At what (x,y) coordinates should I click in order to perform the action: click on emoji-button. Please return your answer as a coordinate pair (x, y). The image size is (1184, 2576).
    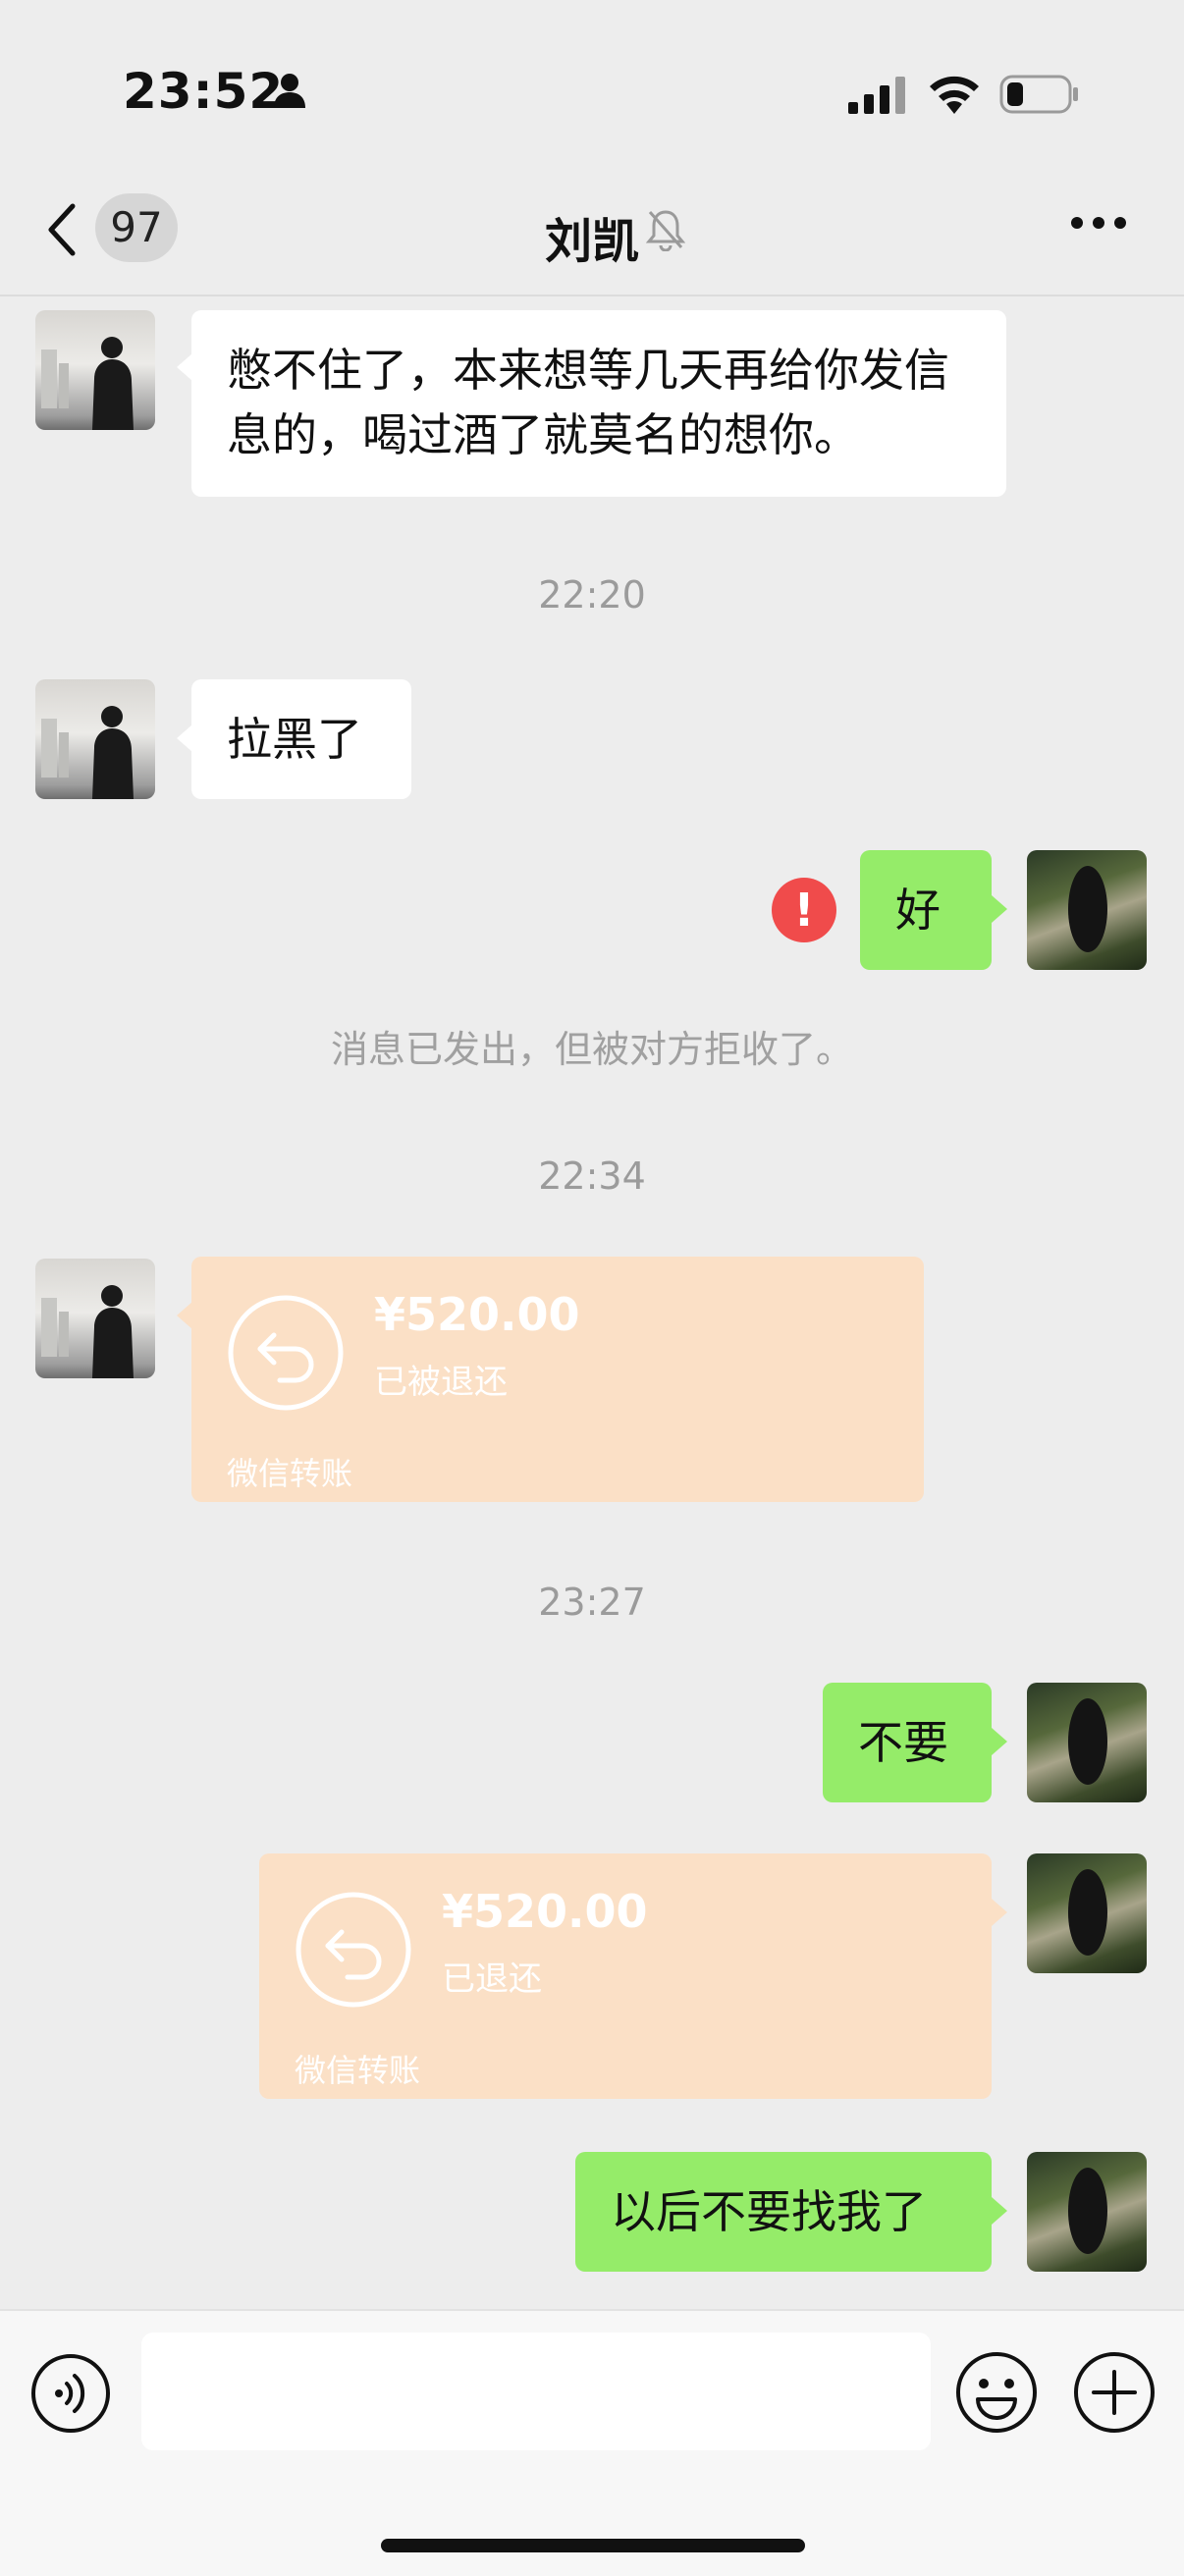
    Looking at the image, I should click on (997, 2392).